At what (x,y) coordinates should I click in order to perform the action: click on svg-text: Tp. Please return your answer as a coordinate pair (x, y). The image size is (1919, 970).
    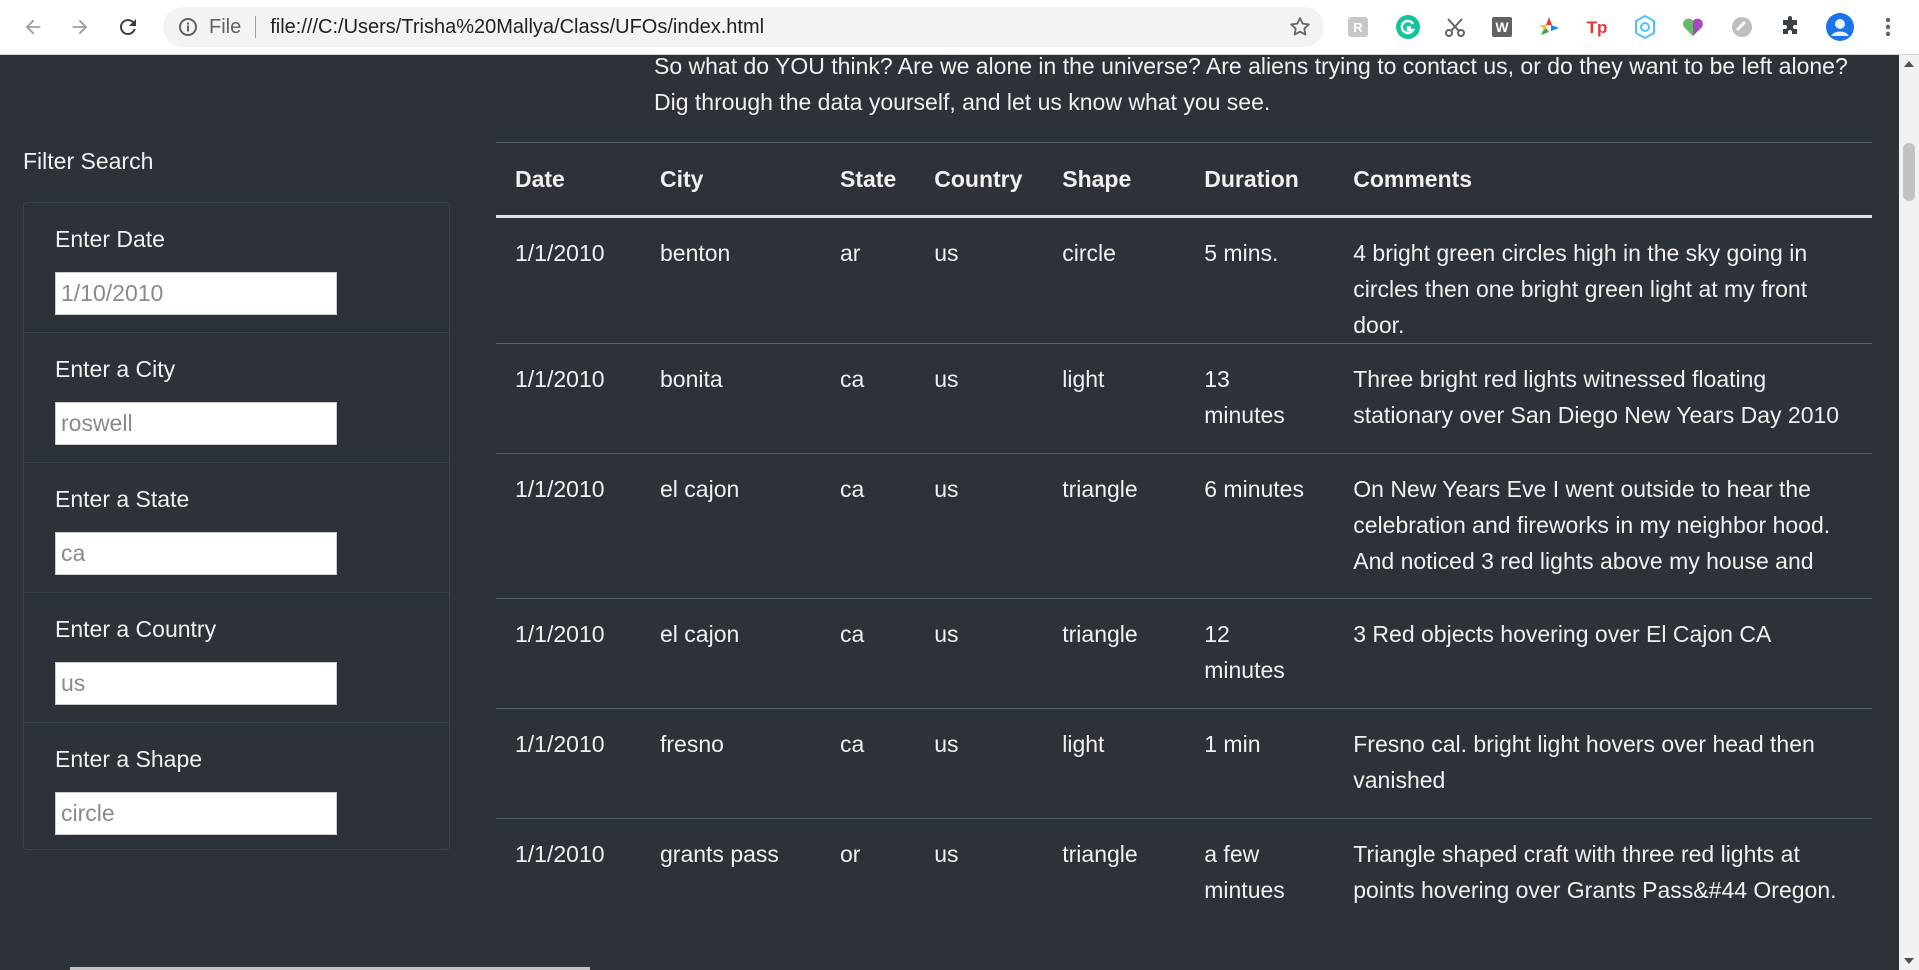
    Looking at the image, I should click on (1597, 27).